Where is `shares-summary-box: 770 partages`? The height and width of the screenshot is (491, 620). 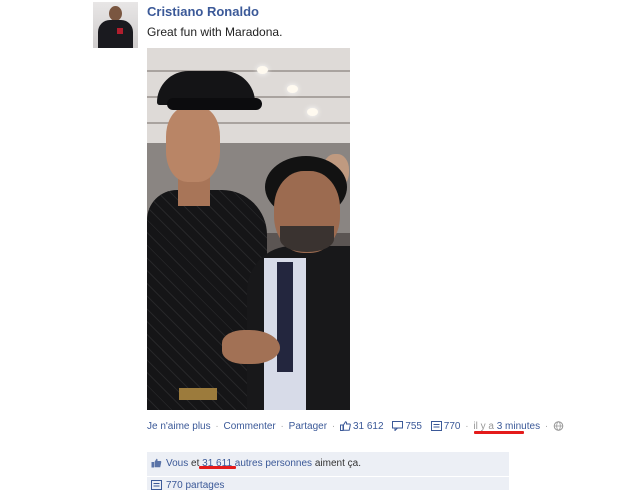
shares-summary-box: 770 partages is located at coordinates (328, 484).